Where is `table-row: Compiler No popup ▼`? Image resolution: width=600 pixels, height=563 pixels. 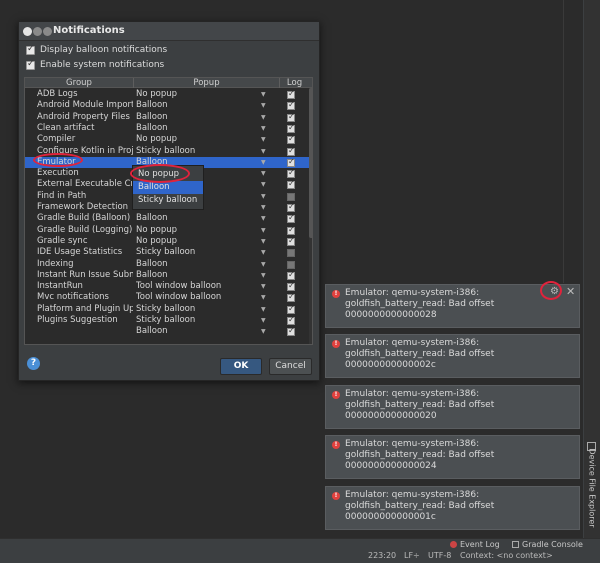
table-row: Compiler No popup ▼ is located at coordinates (167, 139).